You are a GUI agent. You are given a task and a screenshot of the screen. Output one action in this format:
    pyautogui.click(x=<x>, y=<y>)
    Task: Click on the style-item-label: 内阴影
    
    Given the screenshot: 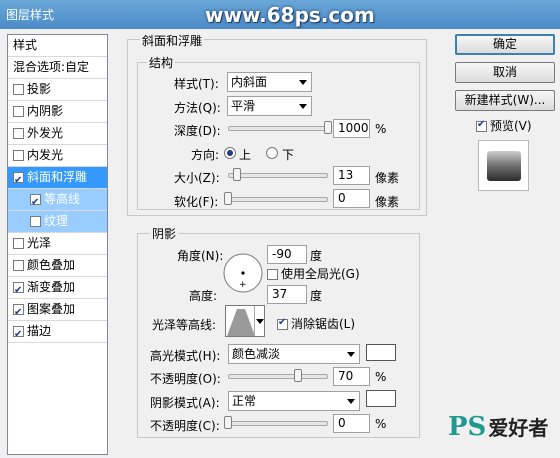 What is the action you would take?
    pyautogui.click(x=45, y=111)
    